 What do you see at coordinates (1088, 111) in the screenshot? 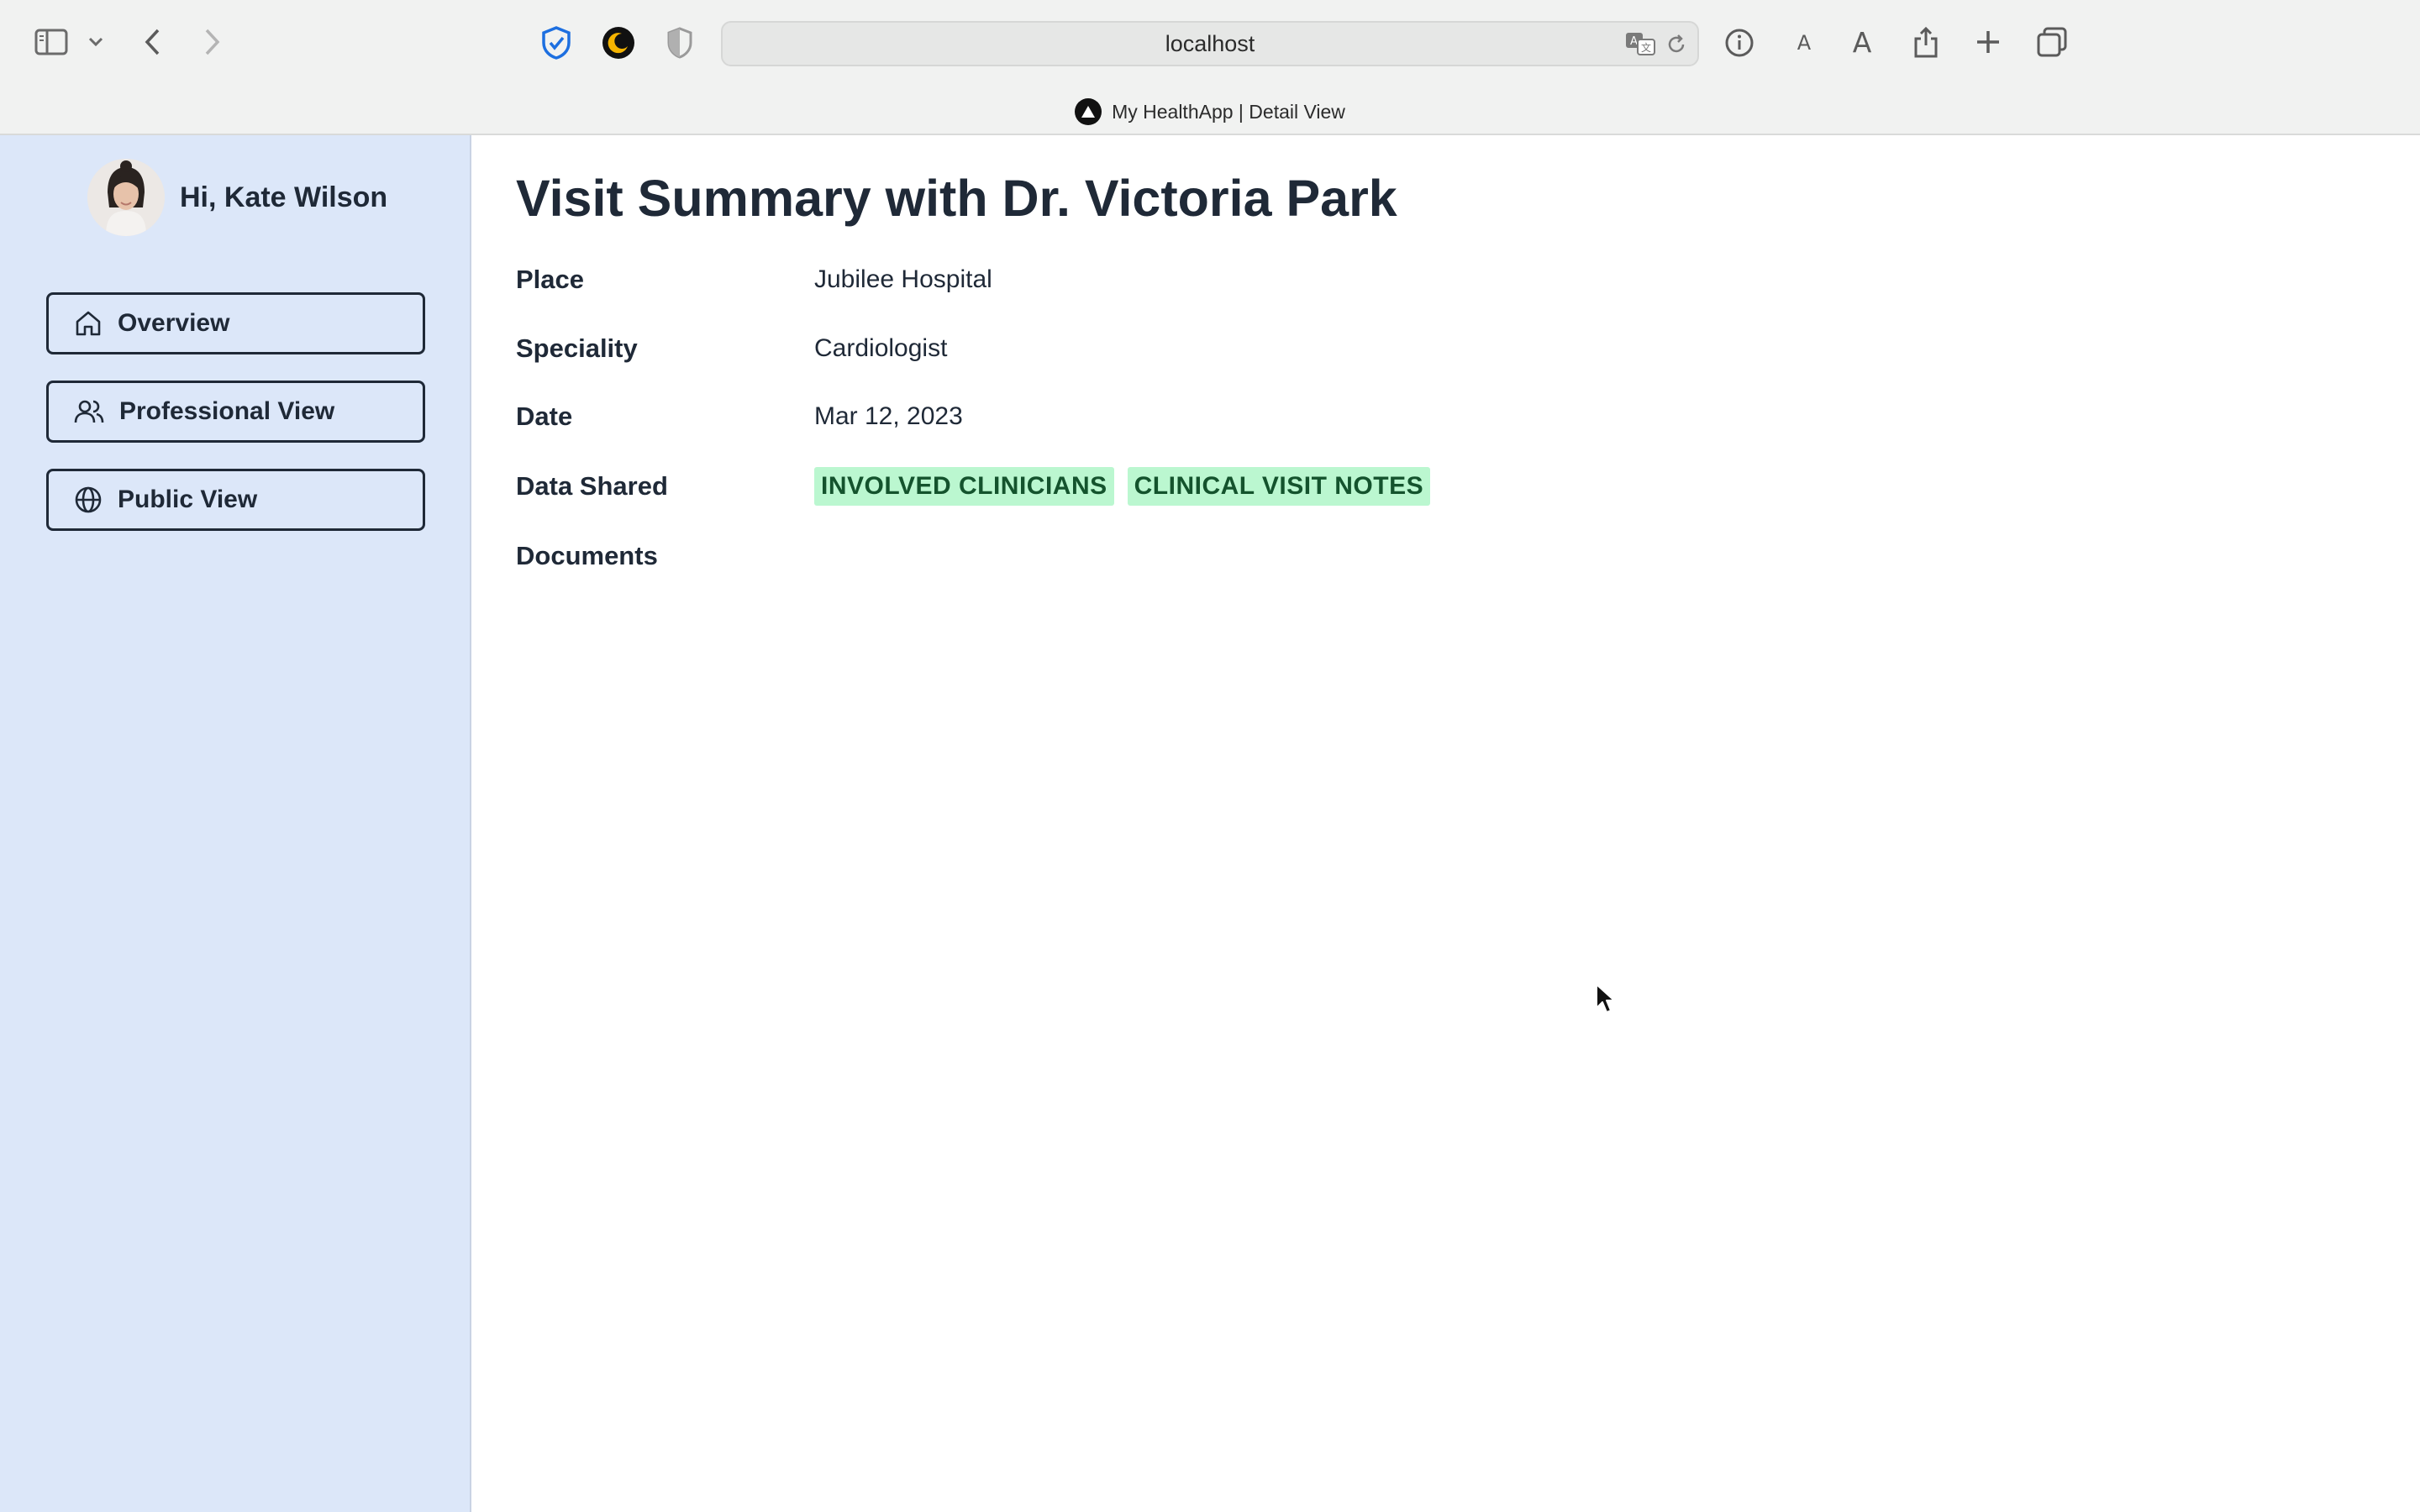
I see `app-logo-icon` at bounding box center [1088, 111].